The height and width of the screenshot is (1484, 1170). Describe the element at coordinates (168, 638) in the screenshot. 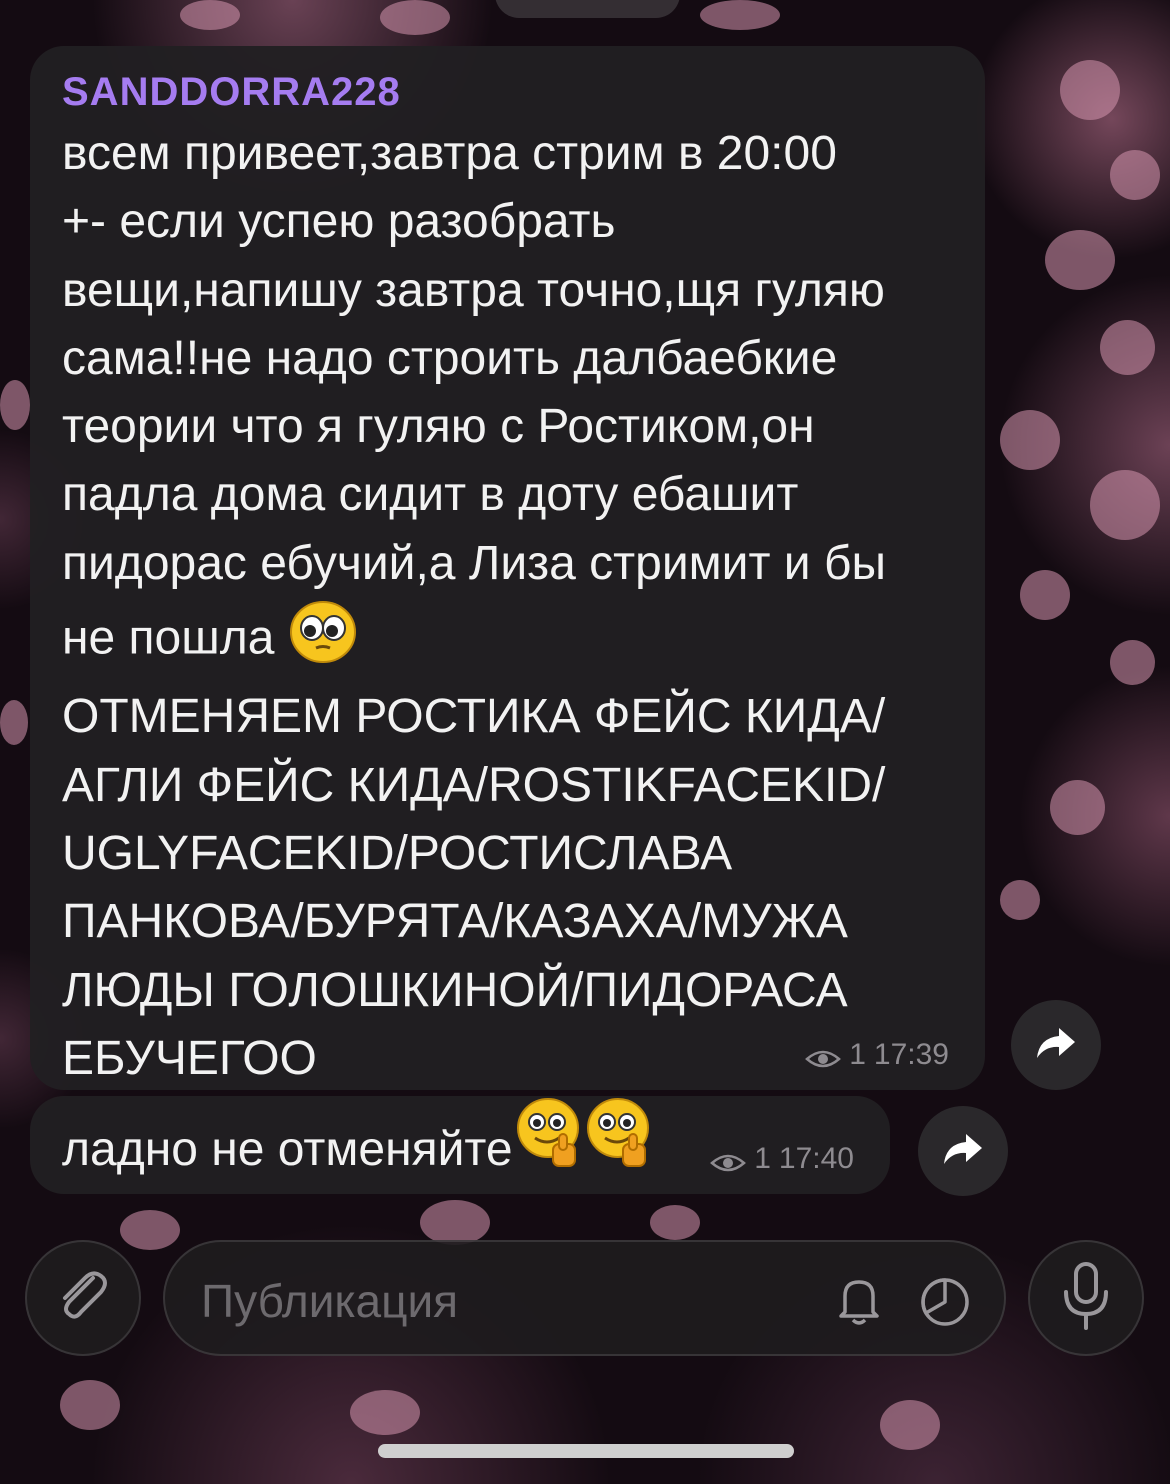

I see `message-line: не пошла` at that location.